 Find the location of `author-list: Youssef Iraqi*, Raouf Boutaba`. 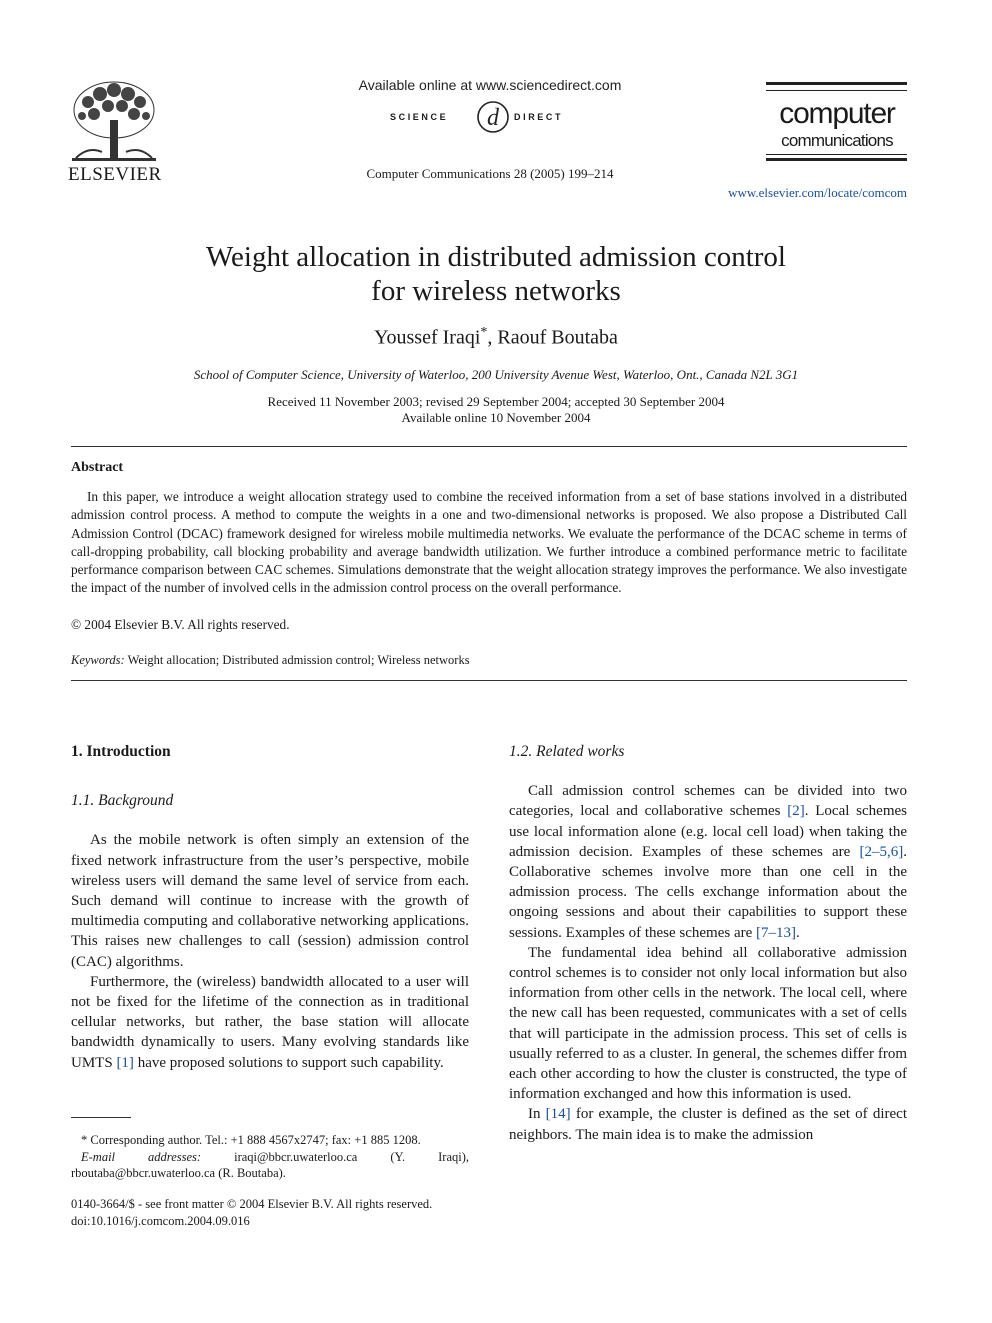

author-list: Youssef Iraqi*, Raouf Boutaba is located at coordinates (496, 337).